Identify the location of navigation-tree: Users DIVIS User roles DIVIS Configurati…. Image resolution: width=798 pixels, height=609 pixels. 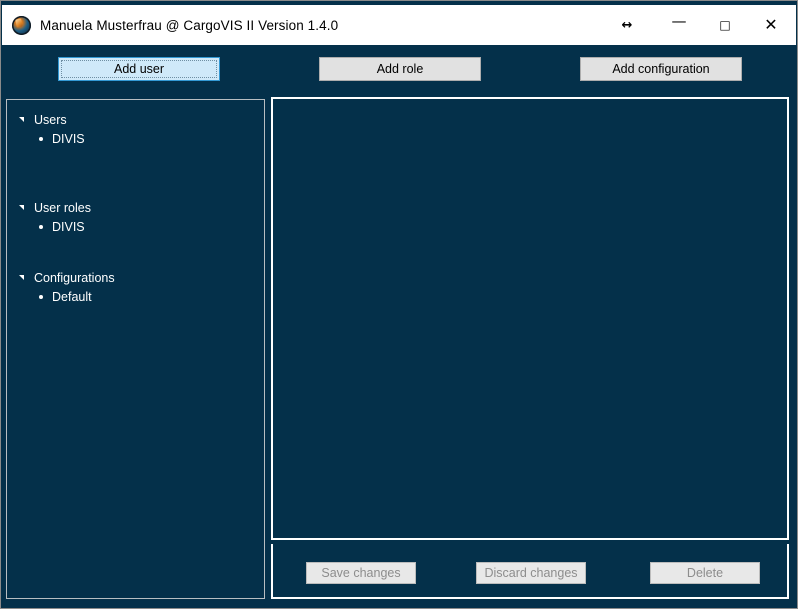
(135, 203).